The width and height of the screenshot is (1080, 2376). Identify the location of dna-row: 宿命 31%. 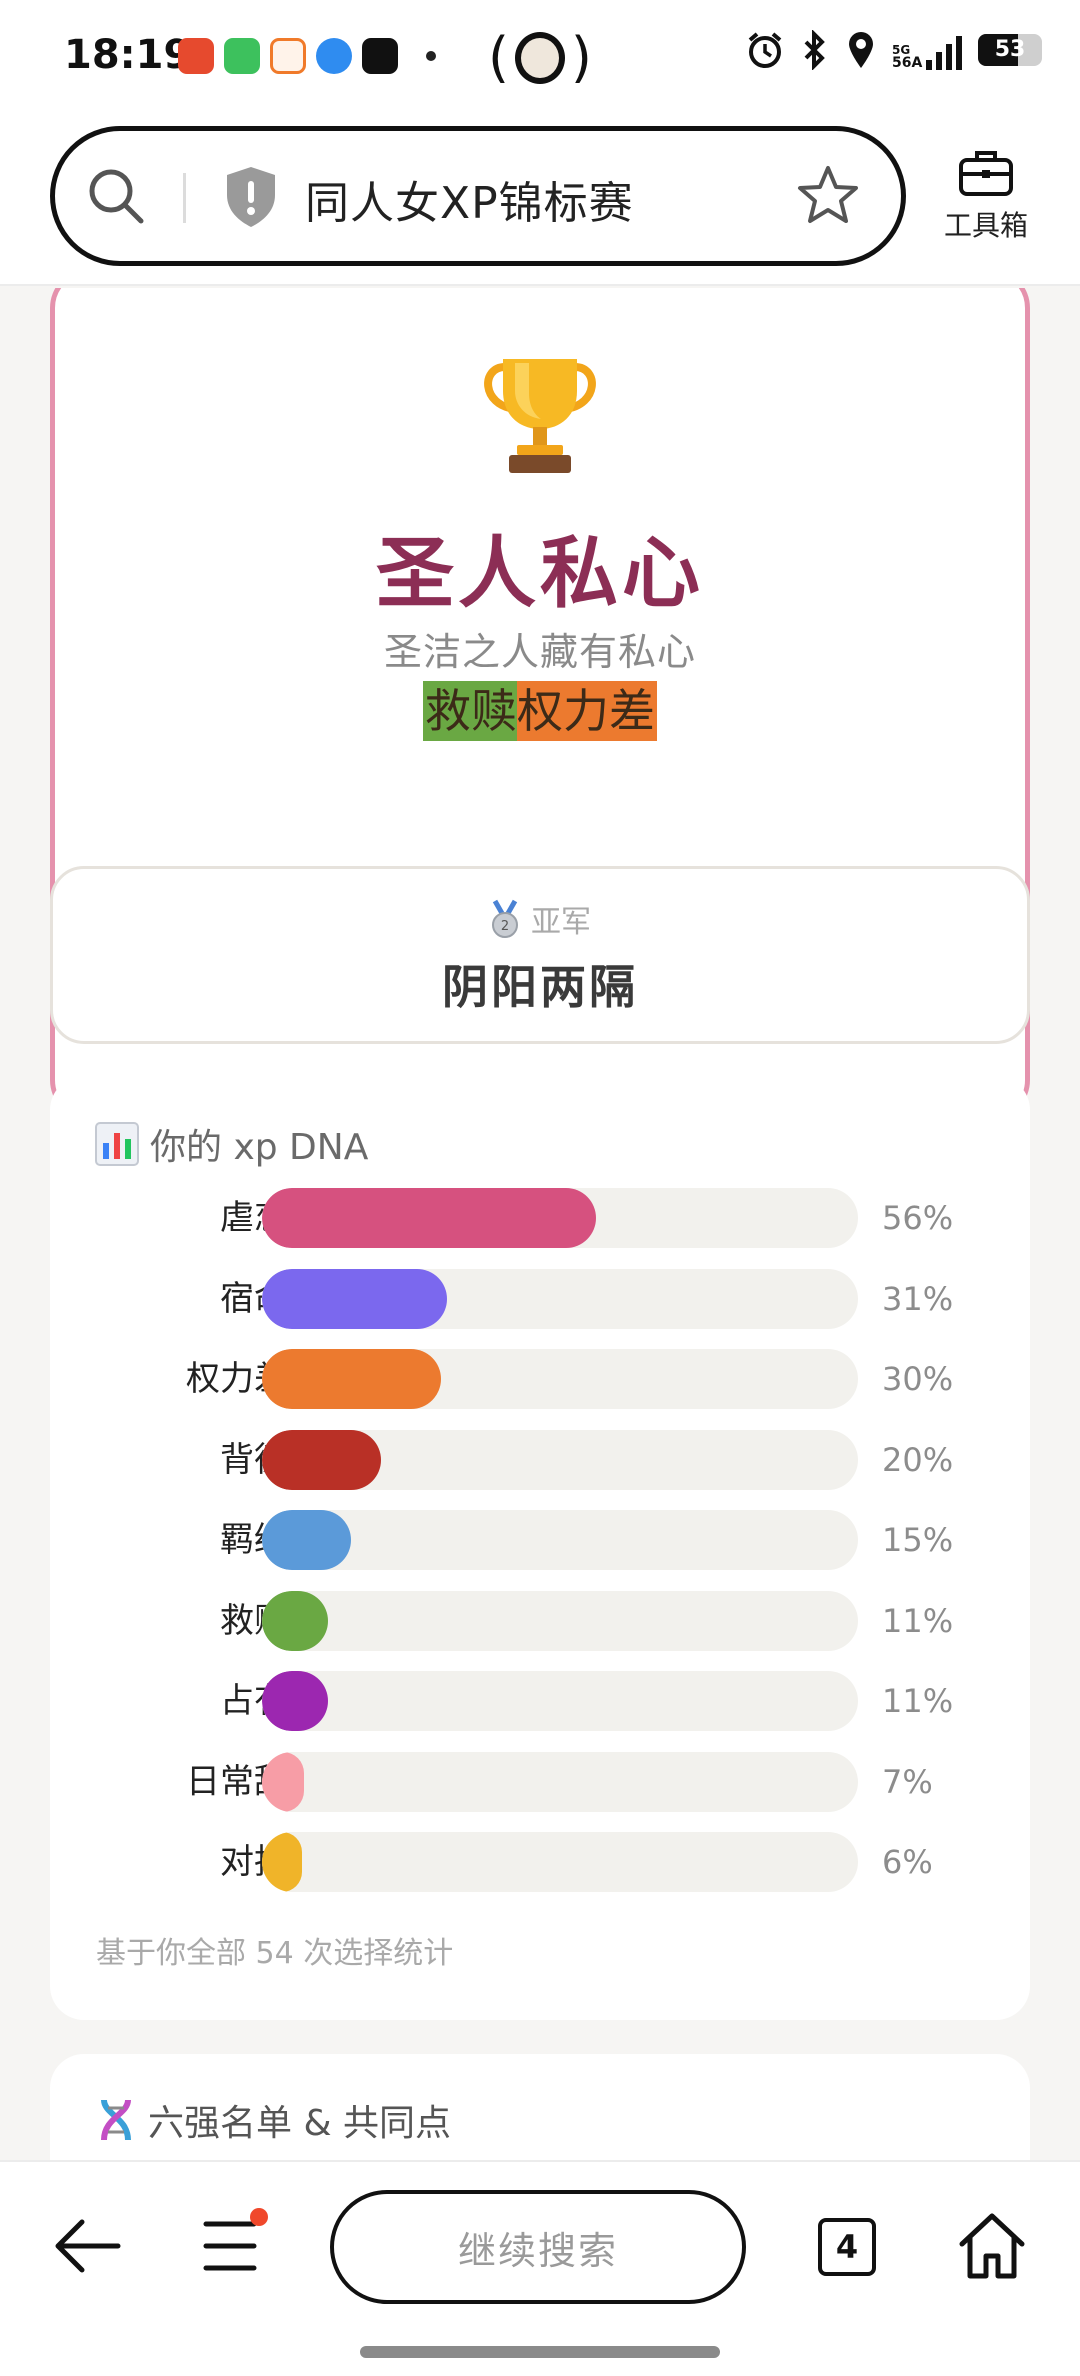
(540, 1299).